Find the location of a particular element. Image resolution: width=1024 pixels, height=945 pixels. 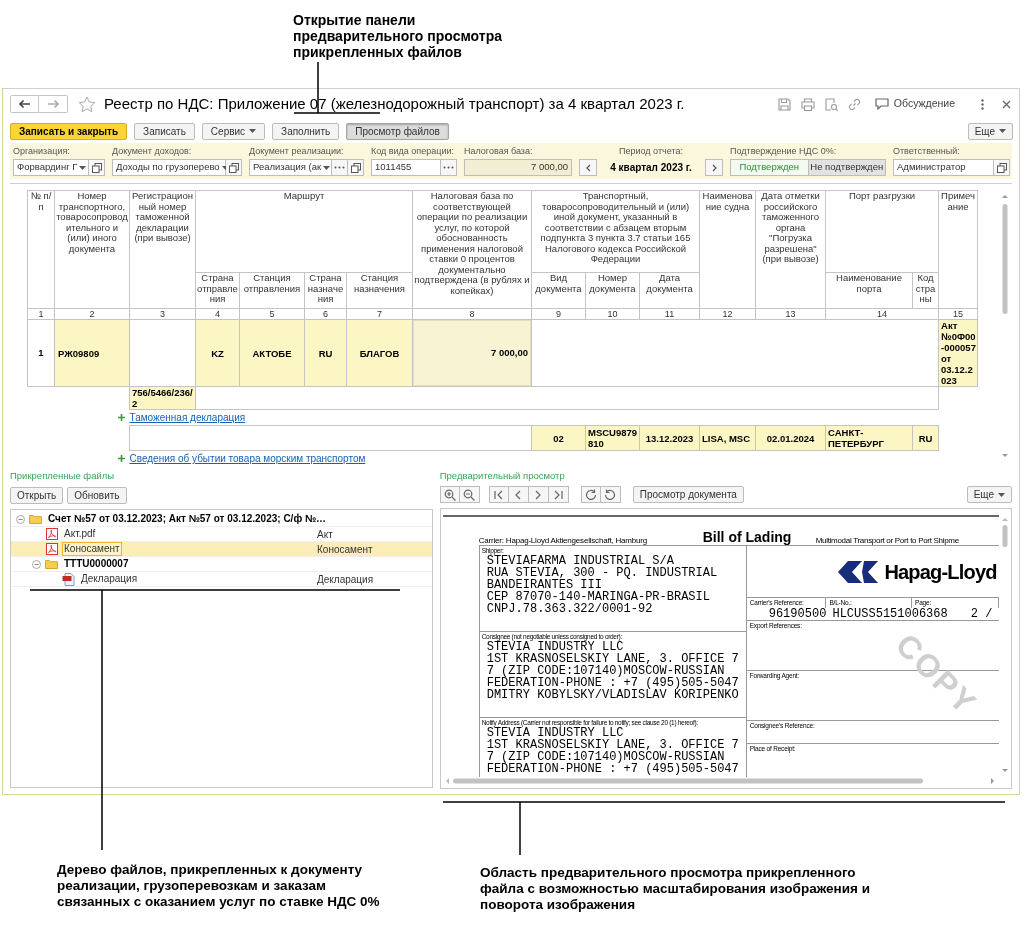

floppy-disk-icon is located at coordinates (784, 104).